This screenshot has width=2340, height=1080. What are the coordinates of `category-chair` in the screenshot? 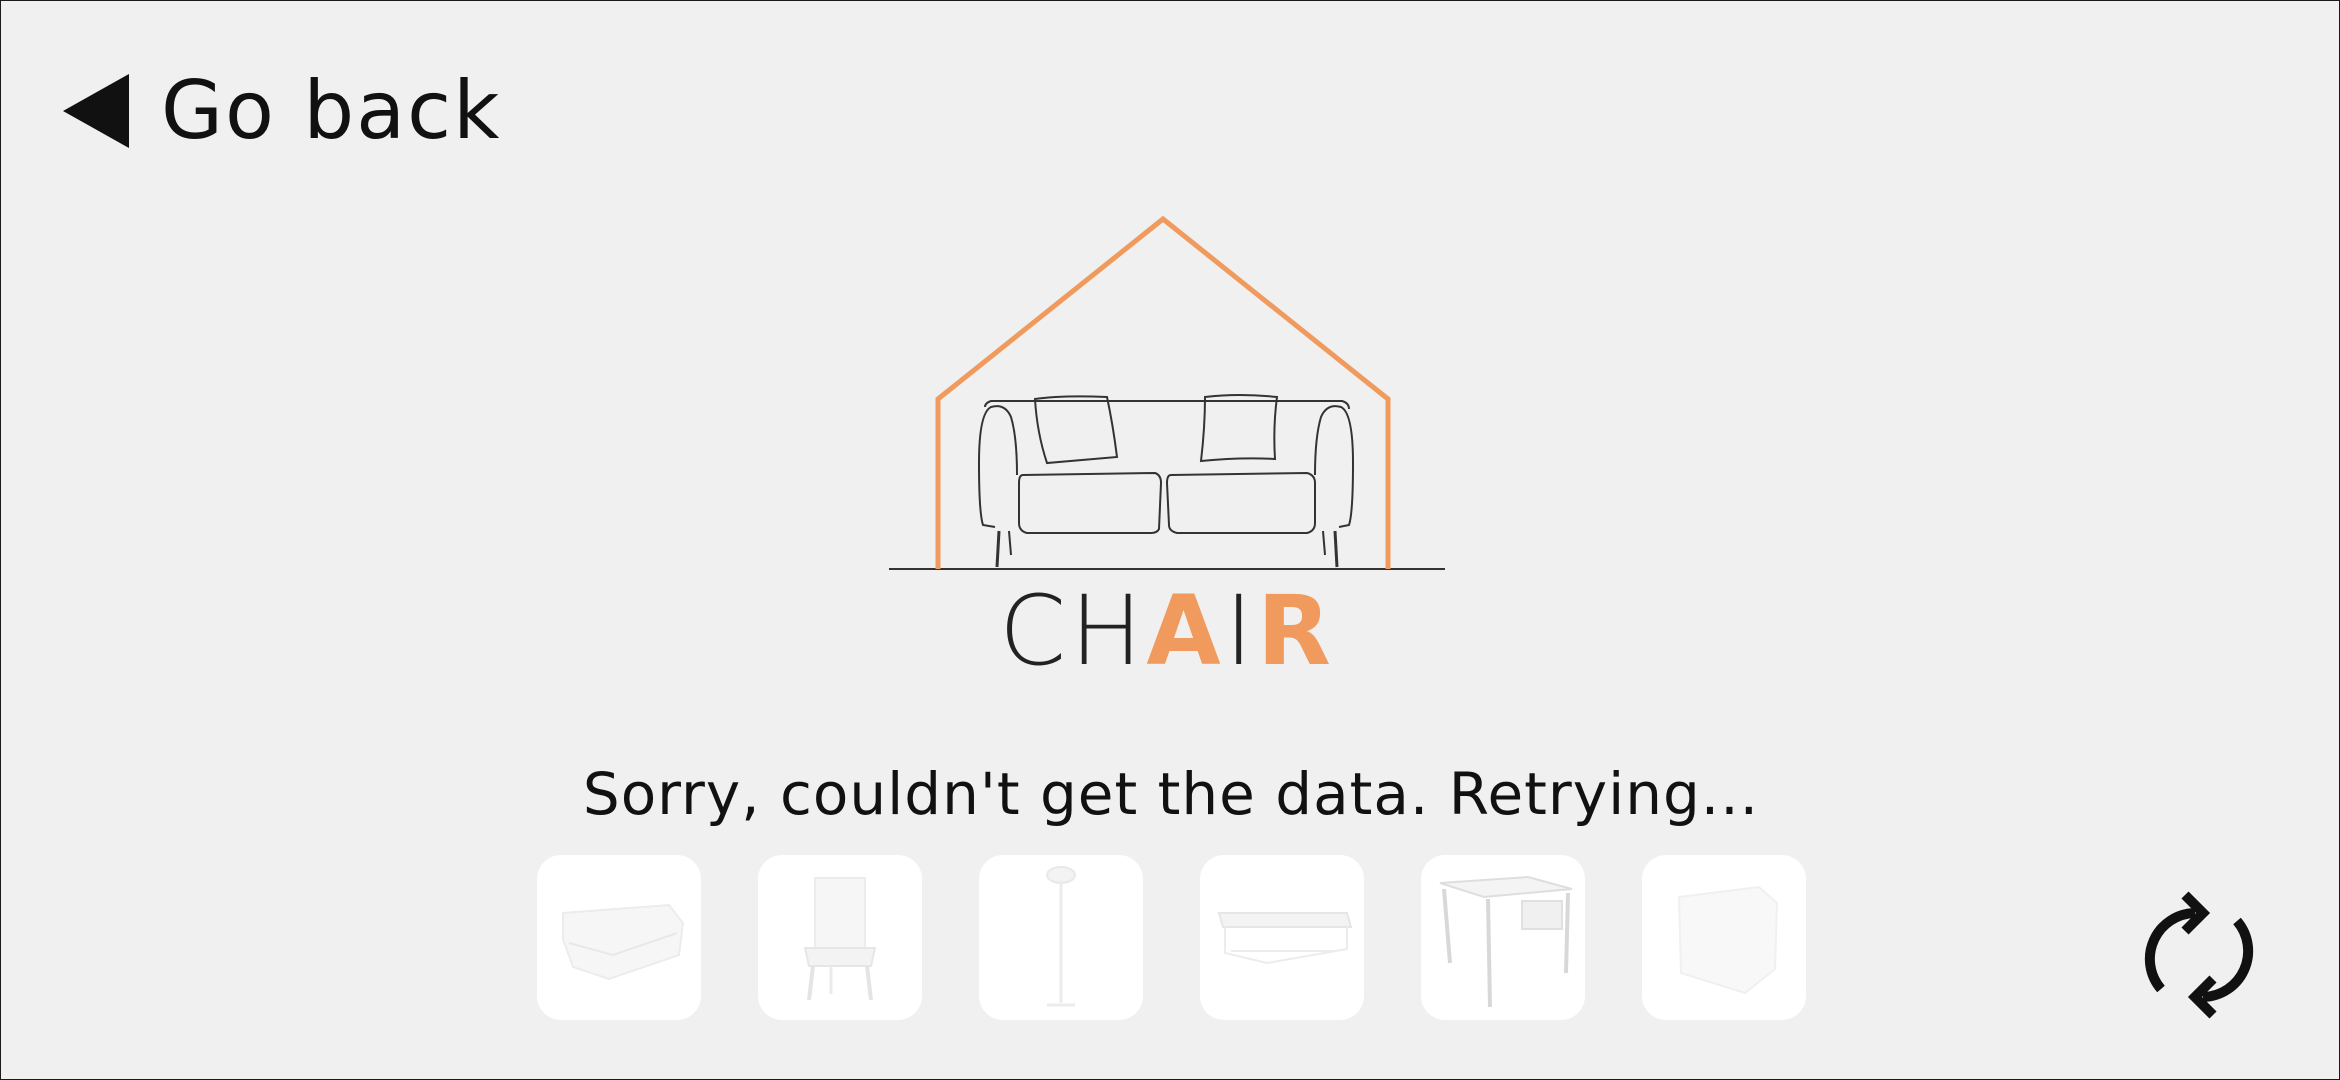 It's located at (840, 937).